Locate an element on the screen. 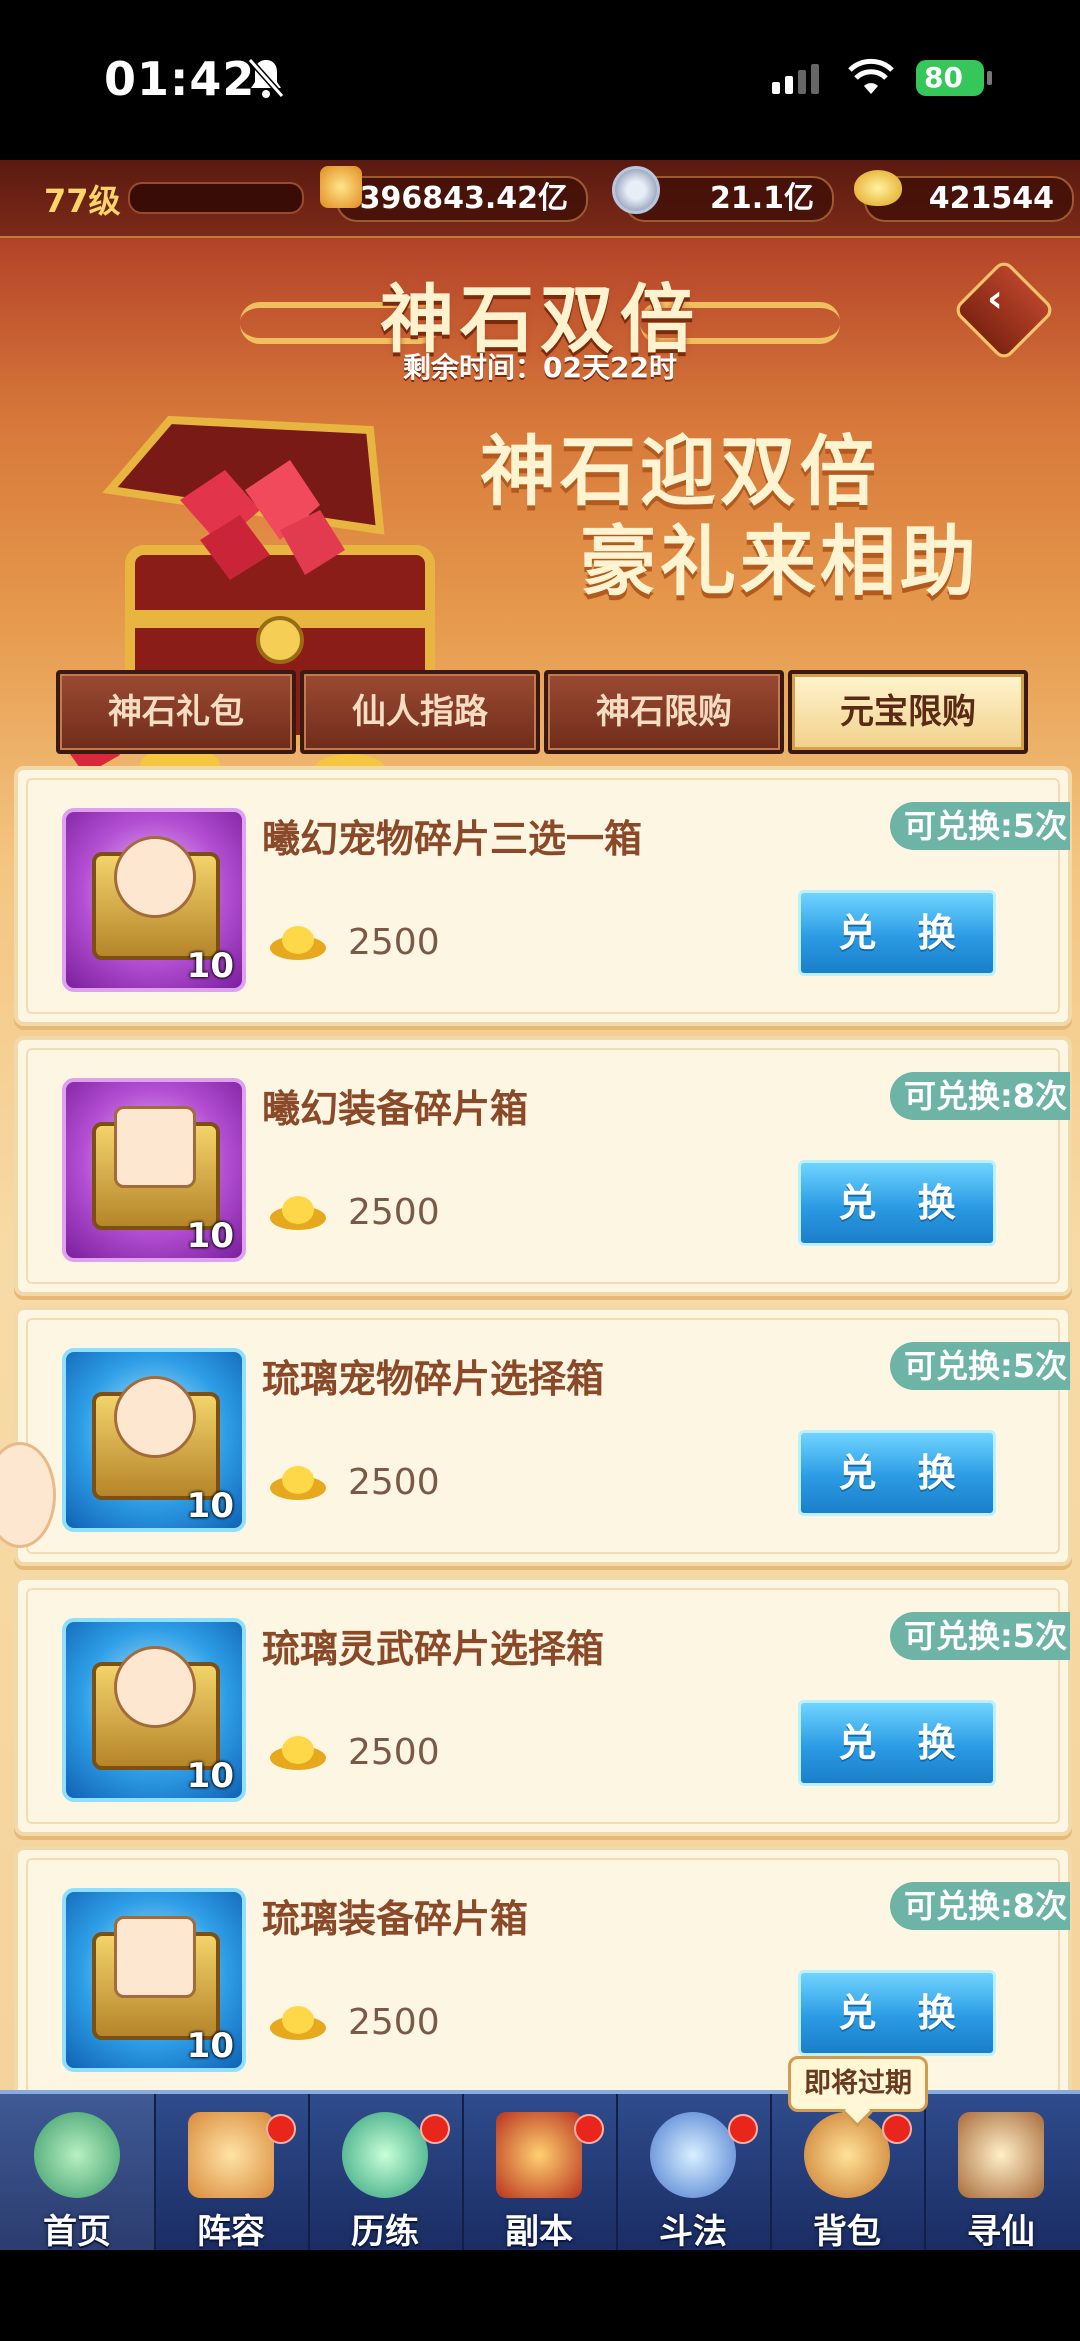 Image resolution: width=1080 pixels, height=2341 pixels. item-name: 琉璃灵武碎片选择箱 is located at coordinates (433, 1649).